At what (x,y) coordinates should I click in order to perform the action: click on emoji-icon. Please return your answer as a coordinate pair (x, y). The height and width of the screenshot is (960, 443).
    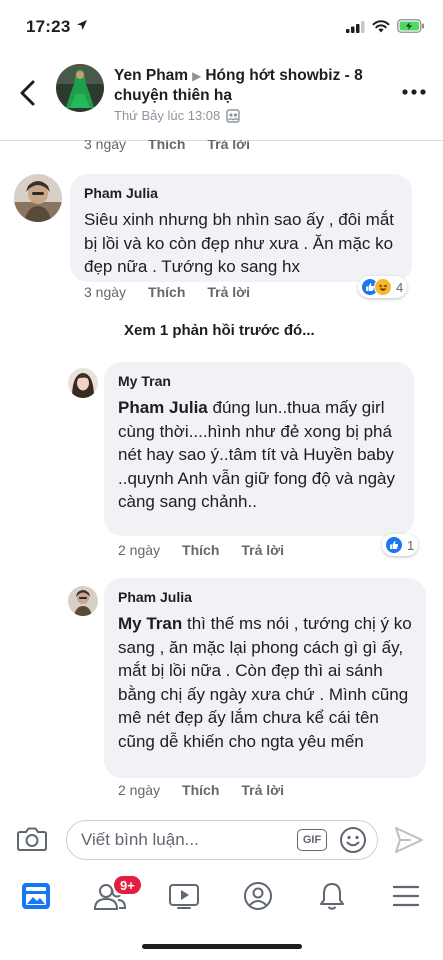
    Looking at the image, I should click on (353, 840).